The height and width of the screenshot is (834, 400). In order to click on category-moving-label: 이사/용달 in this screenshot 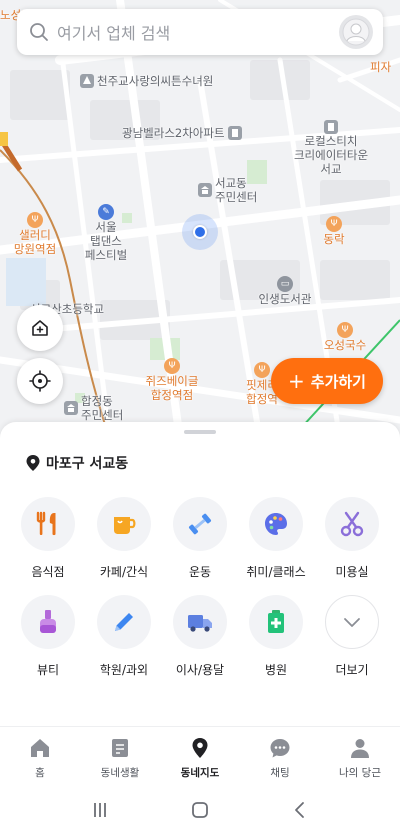, I will do `click(200, 670)`.